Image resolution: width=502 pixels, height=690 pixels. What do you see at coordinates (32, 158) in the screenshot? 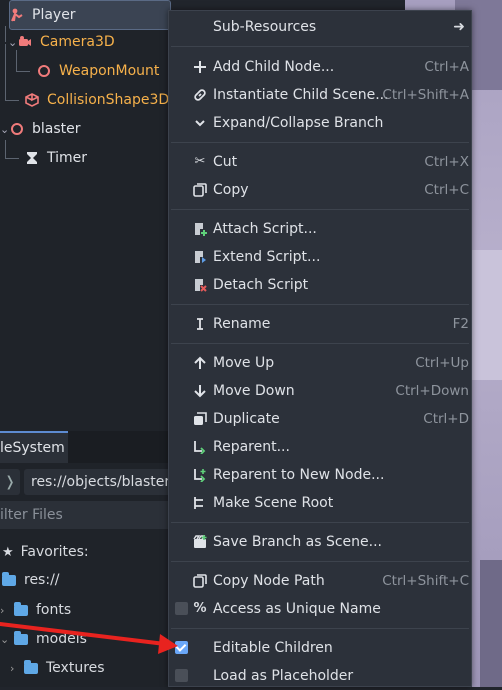
I see `timer-icon` at bounding box center [32, 158].